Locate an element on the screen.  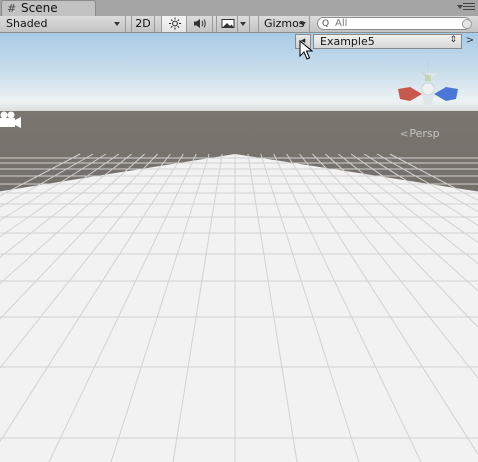
window-menu-icon is located at coordinates (466, 7).